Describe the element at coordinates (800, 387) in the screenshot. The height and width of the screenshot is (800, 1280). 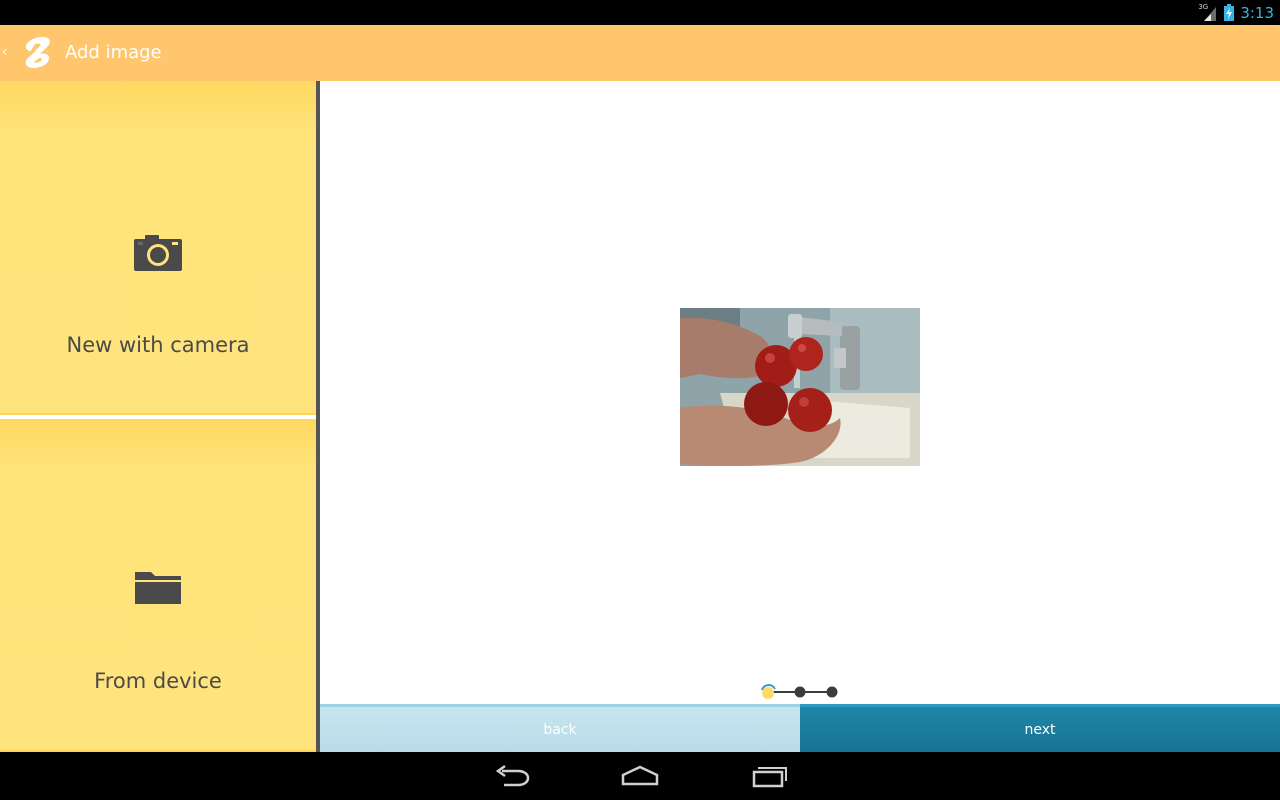
I see `preview-image` at that location.